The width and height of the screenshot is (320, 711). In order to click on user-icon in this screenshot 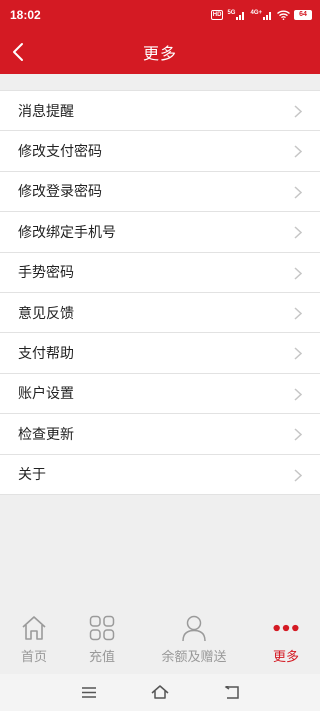, I will do `click(194, 628)`.